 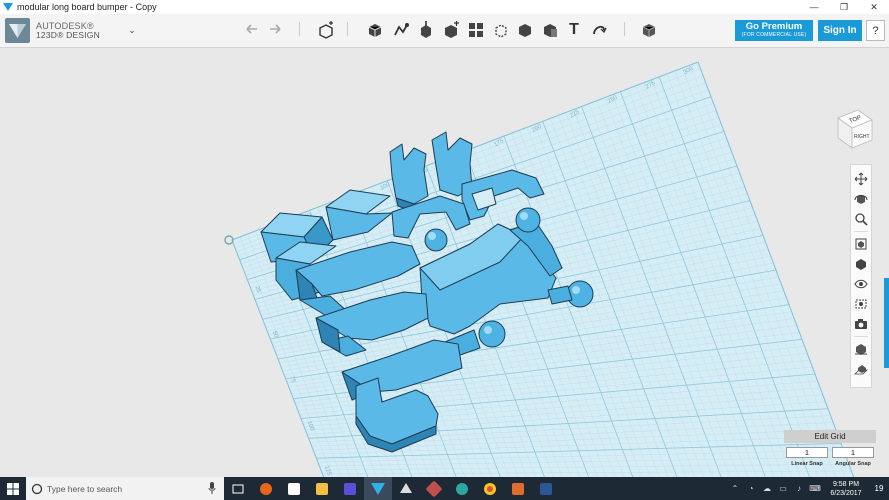 I want to click on premium-label: Go Premium, so click(x=774, y=26).